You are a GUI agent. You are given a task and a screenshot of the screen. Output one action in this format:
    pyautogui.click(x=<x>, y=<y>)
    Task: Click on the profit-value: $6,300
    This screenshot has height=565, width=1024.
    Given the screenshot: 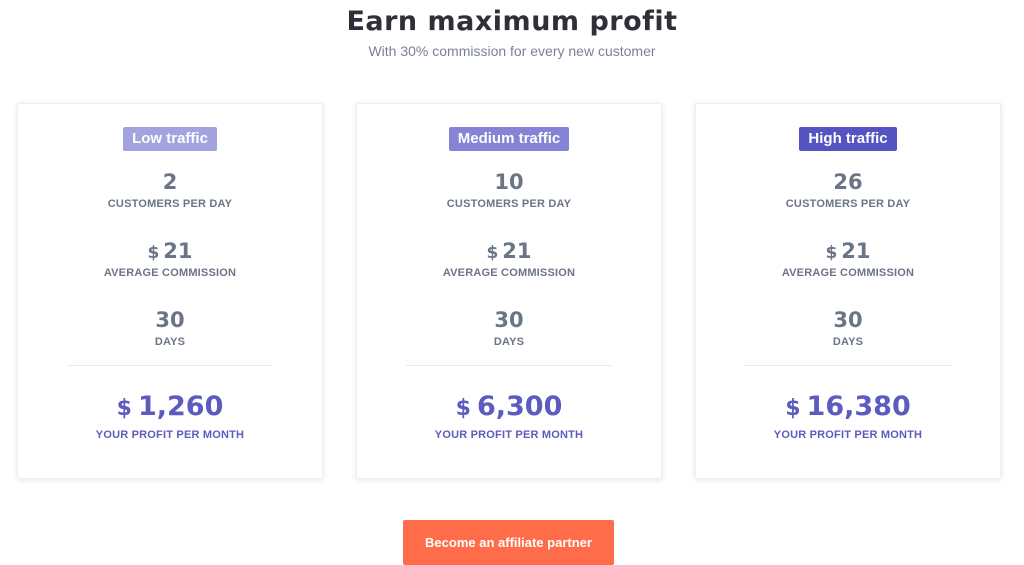 What is the action you would take?
    pyautogui.click(x=509, y=407)
    